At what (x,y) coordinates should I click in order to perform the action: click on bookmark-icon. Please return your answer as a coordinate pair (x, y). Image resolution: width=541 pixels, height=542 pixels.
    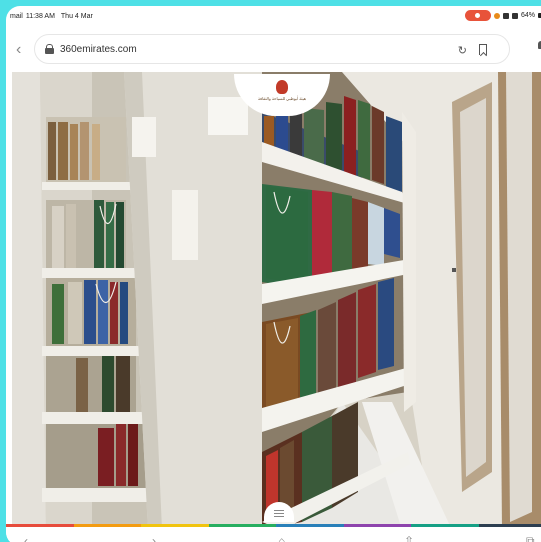
    Looking at the image, I should click on (483, 49).